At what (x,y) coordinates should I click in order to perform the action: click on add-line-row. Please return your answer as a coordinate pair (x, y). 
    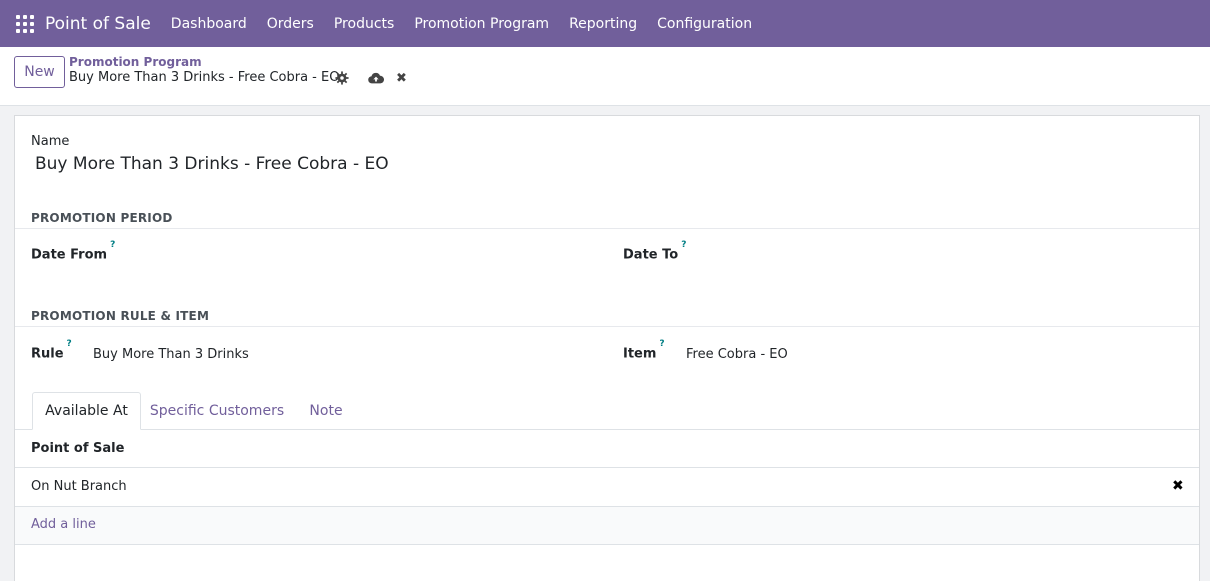
    Looking at the image, I should click on (607, 525).